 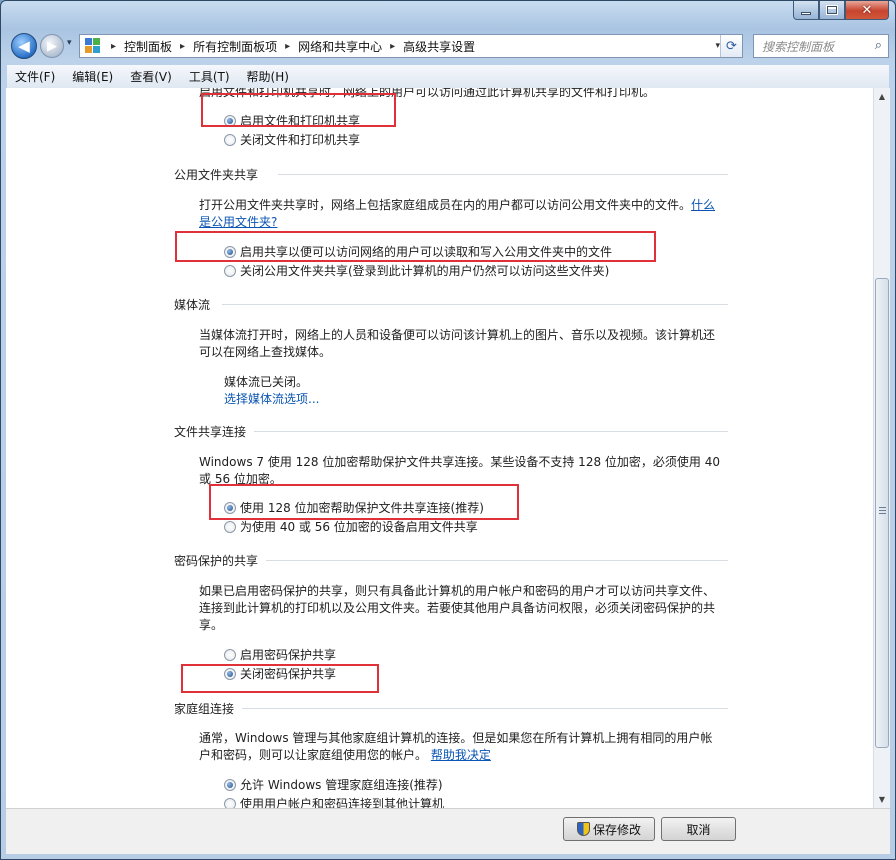 I want to click on heading-homegroup-connections: 家庭组连接, so click(x=204, y=709).